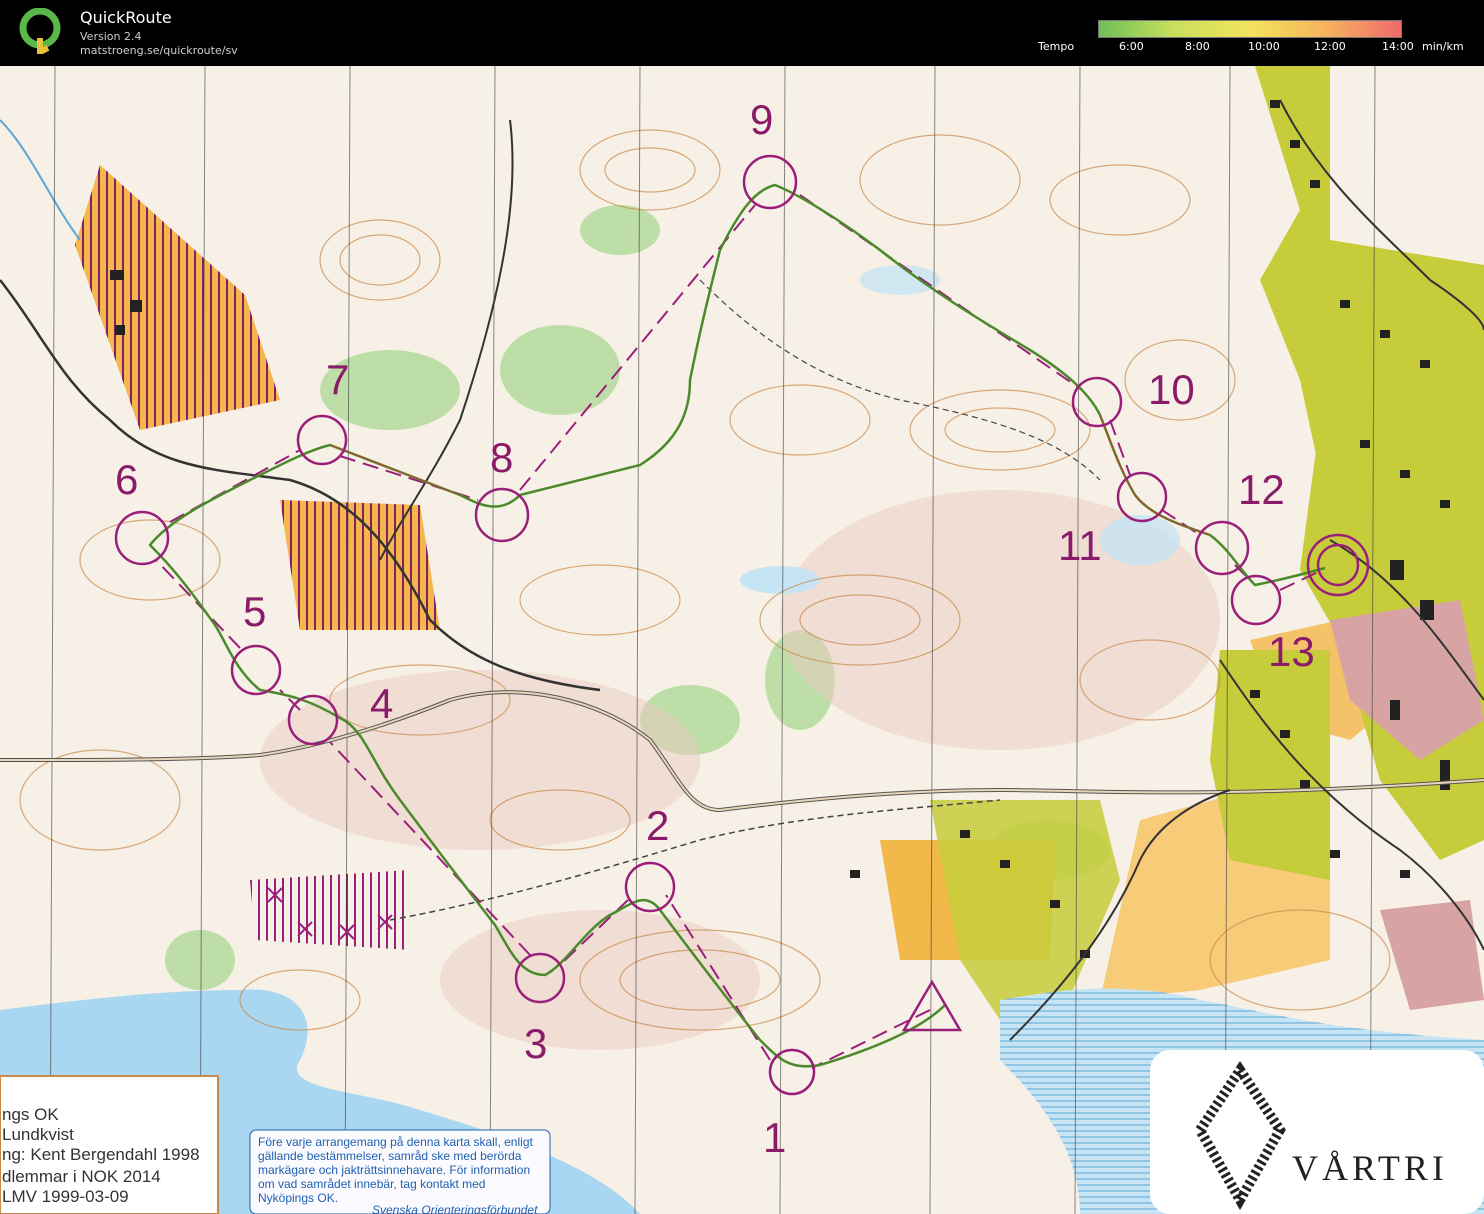 The height and width of the screenshot is (1214, 1484). What do you see at coordinates (535, 1043) in the screenshot?
I see `control-number: 3` at bounding box center [535, 1043].